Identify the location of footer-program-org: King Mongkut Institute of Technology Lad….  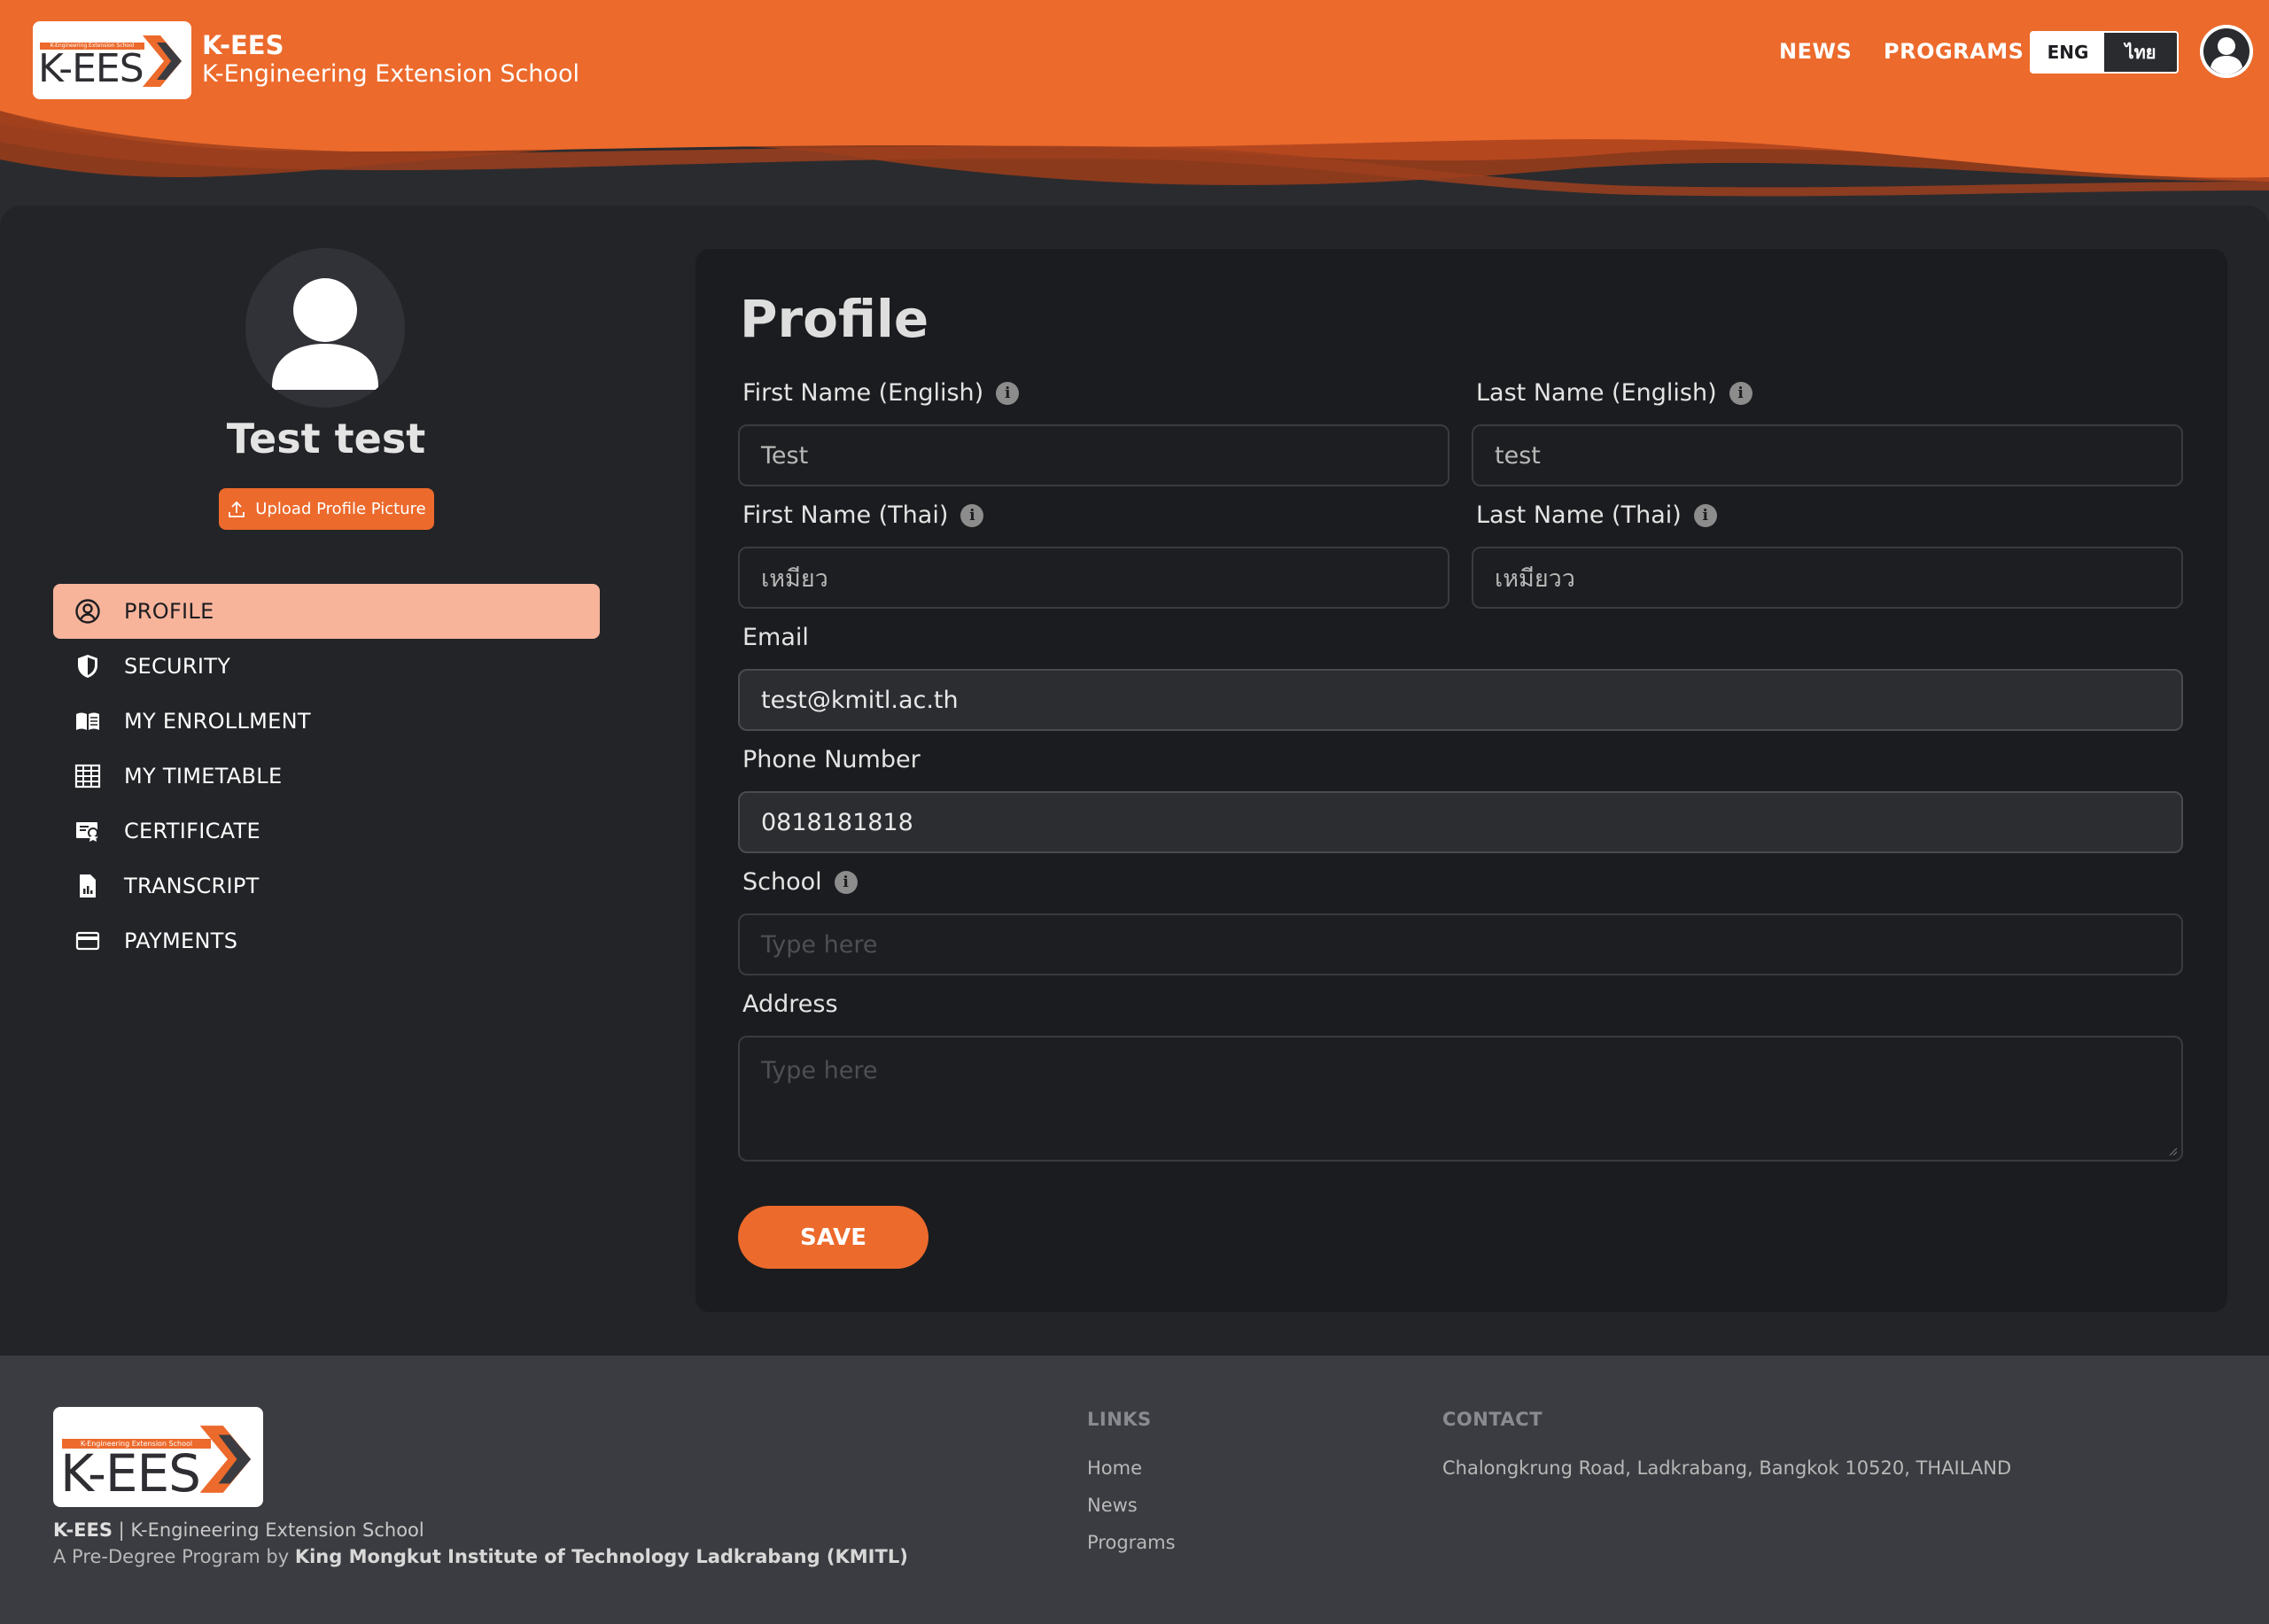
(601, 1557).